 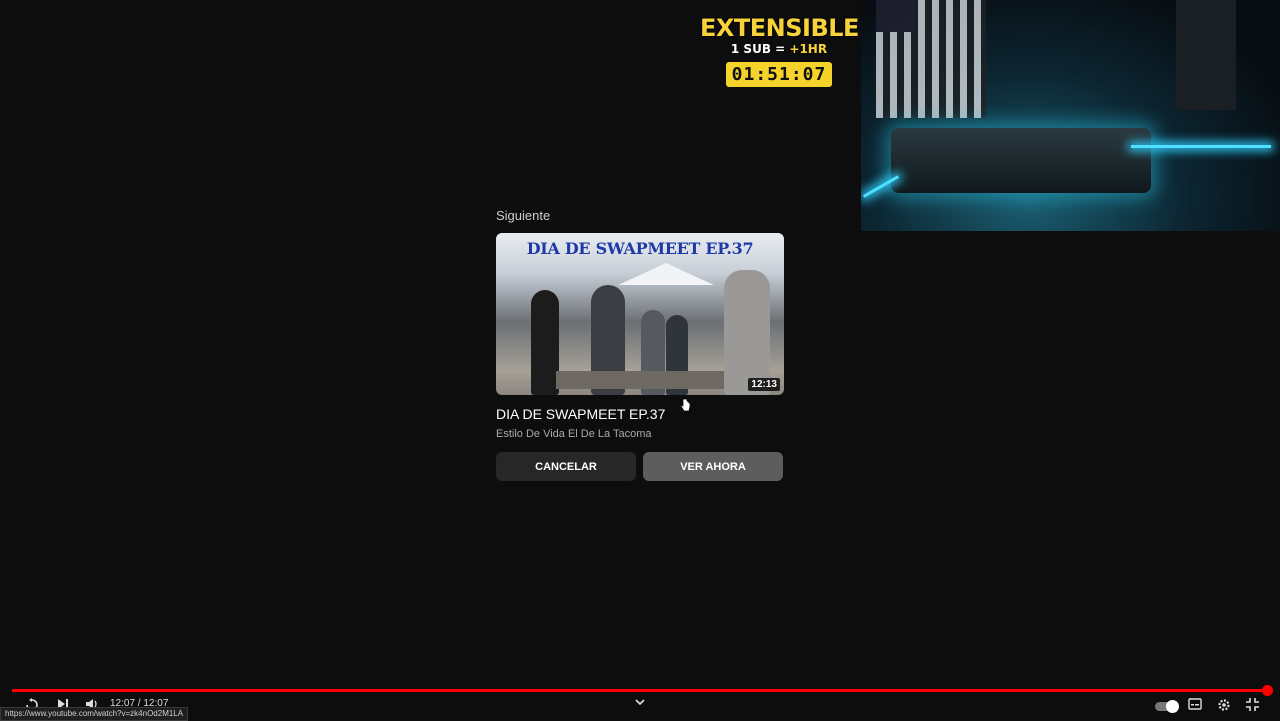 What do you see at coordinates (641, 434) in the screenshot?
I see `channel-name: Estilo De Vida El De La Tacoma` at bounding box center [641, 434].